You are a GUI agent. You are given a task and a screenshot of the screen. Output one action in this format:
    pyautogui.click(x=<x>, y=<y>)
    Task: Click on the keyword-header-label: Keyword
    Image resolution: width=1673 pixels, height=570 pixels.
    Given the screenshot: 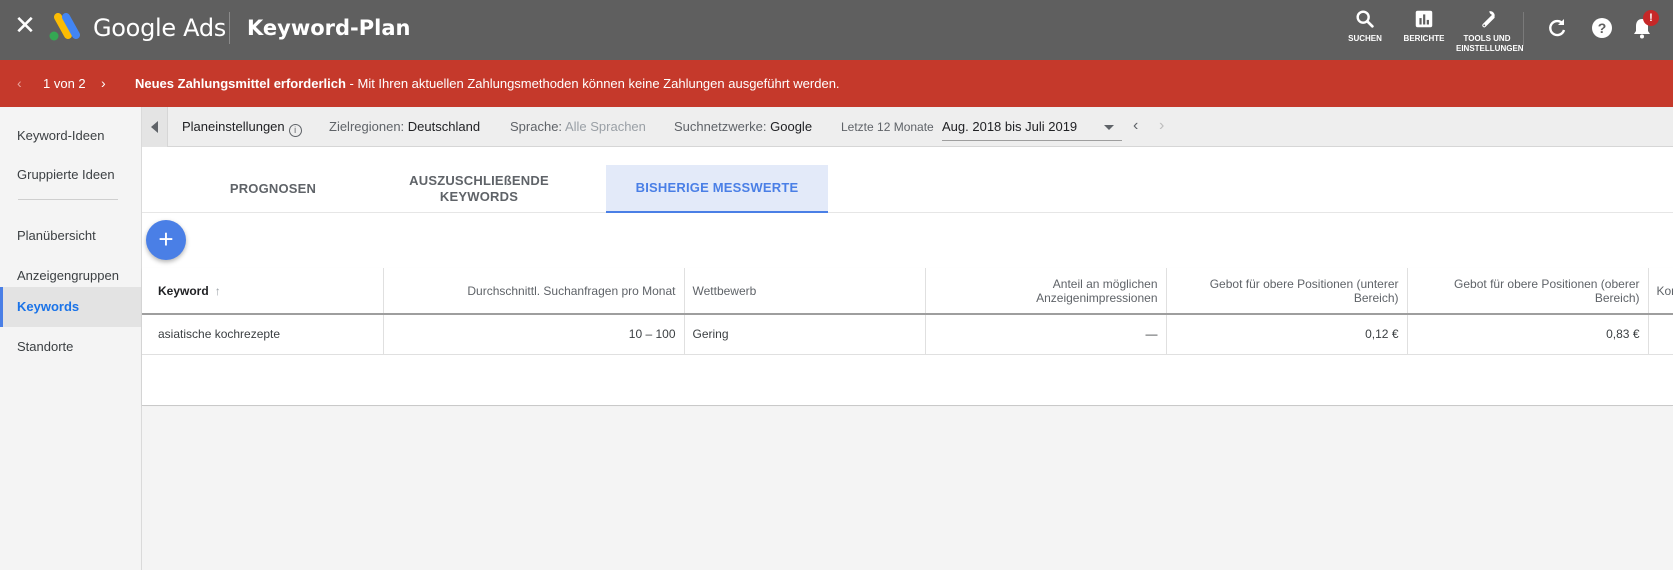 What is the action you would take?
    pyautogui.click(x=183, y=290)
    